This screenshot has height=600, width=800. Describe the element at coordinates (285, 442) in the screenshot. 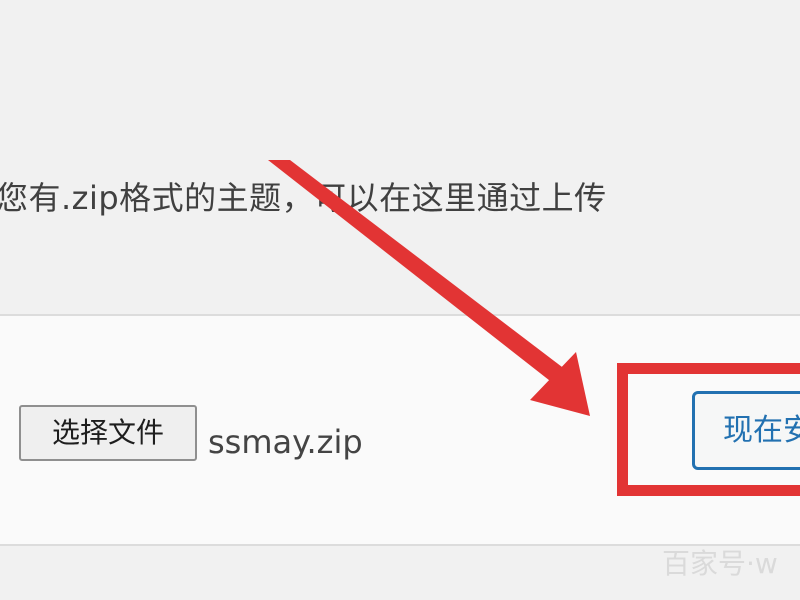

I see `selected-file-name: ssmay.zip` at that location.